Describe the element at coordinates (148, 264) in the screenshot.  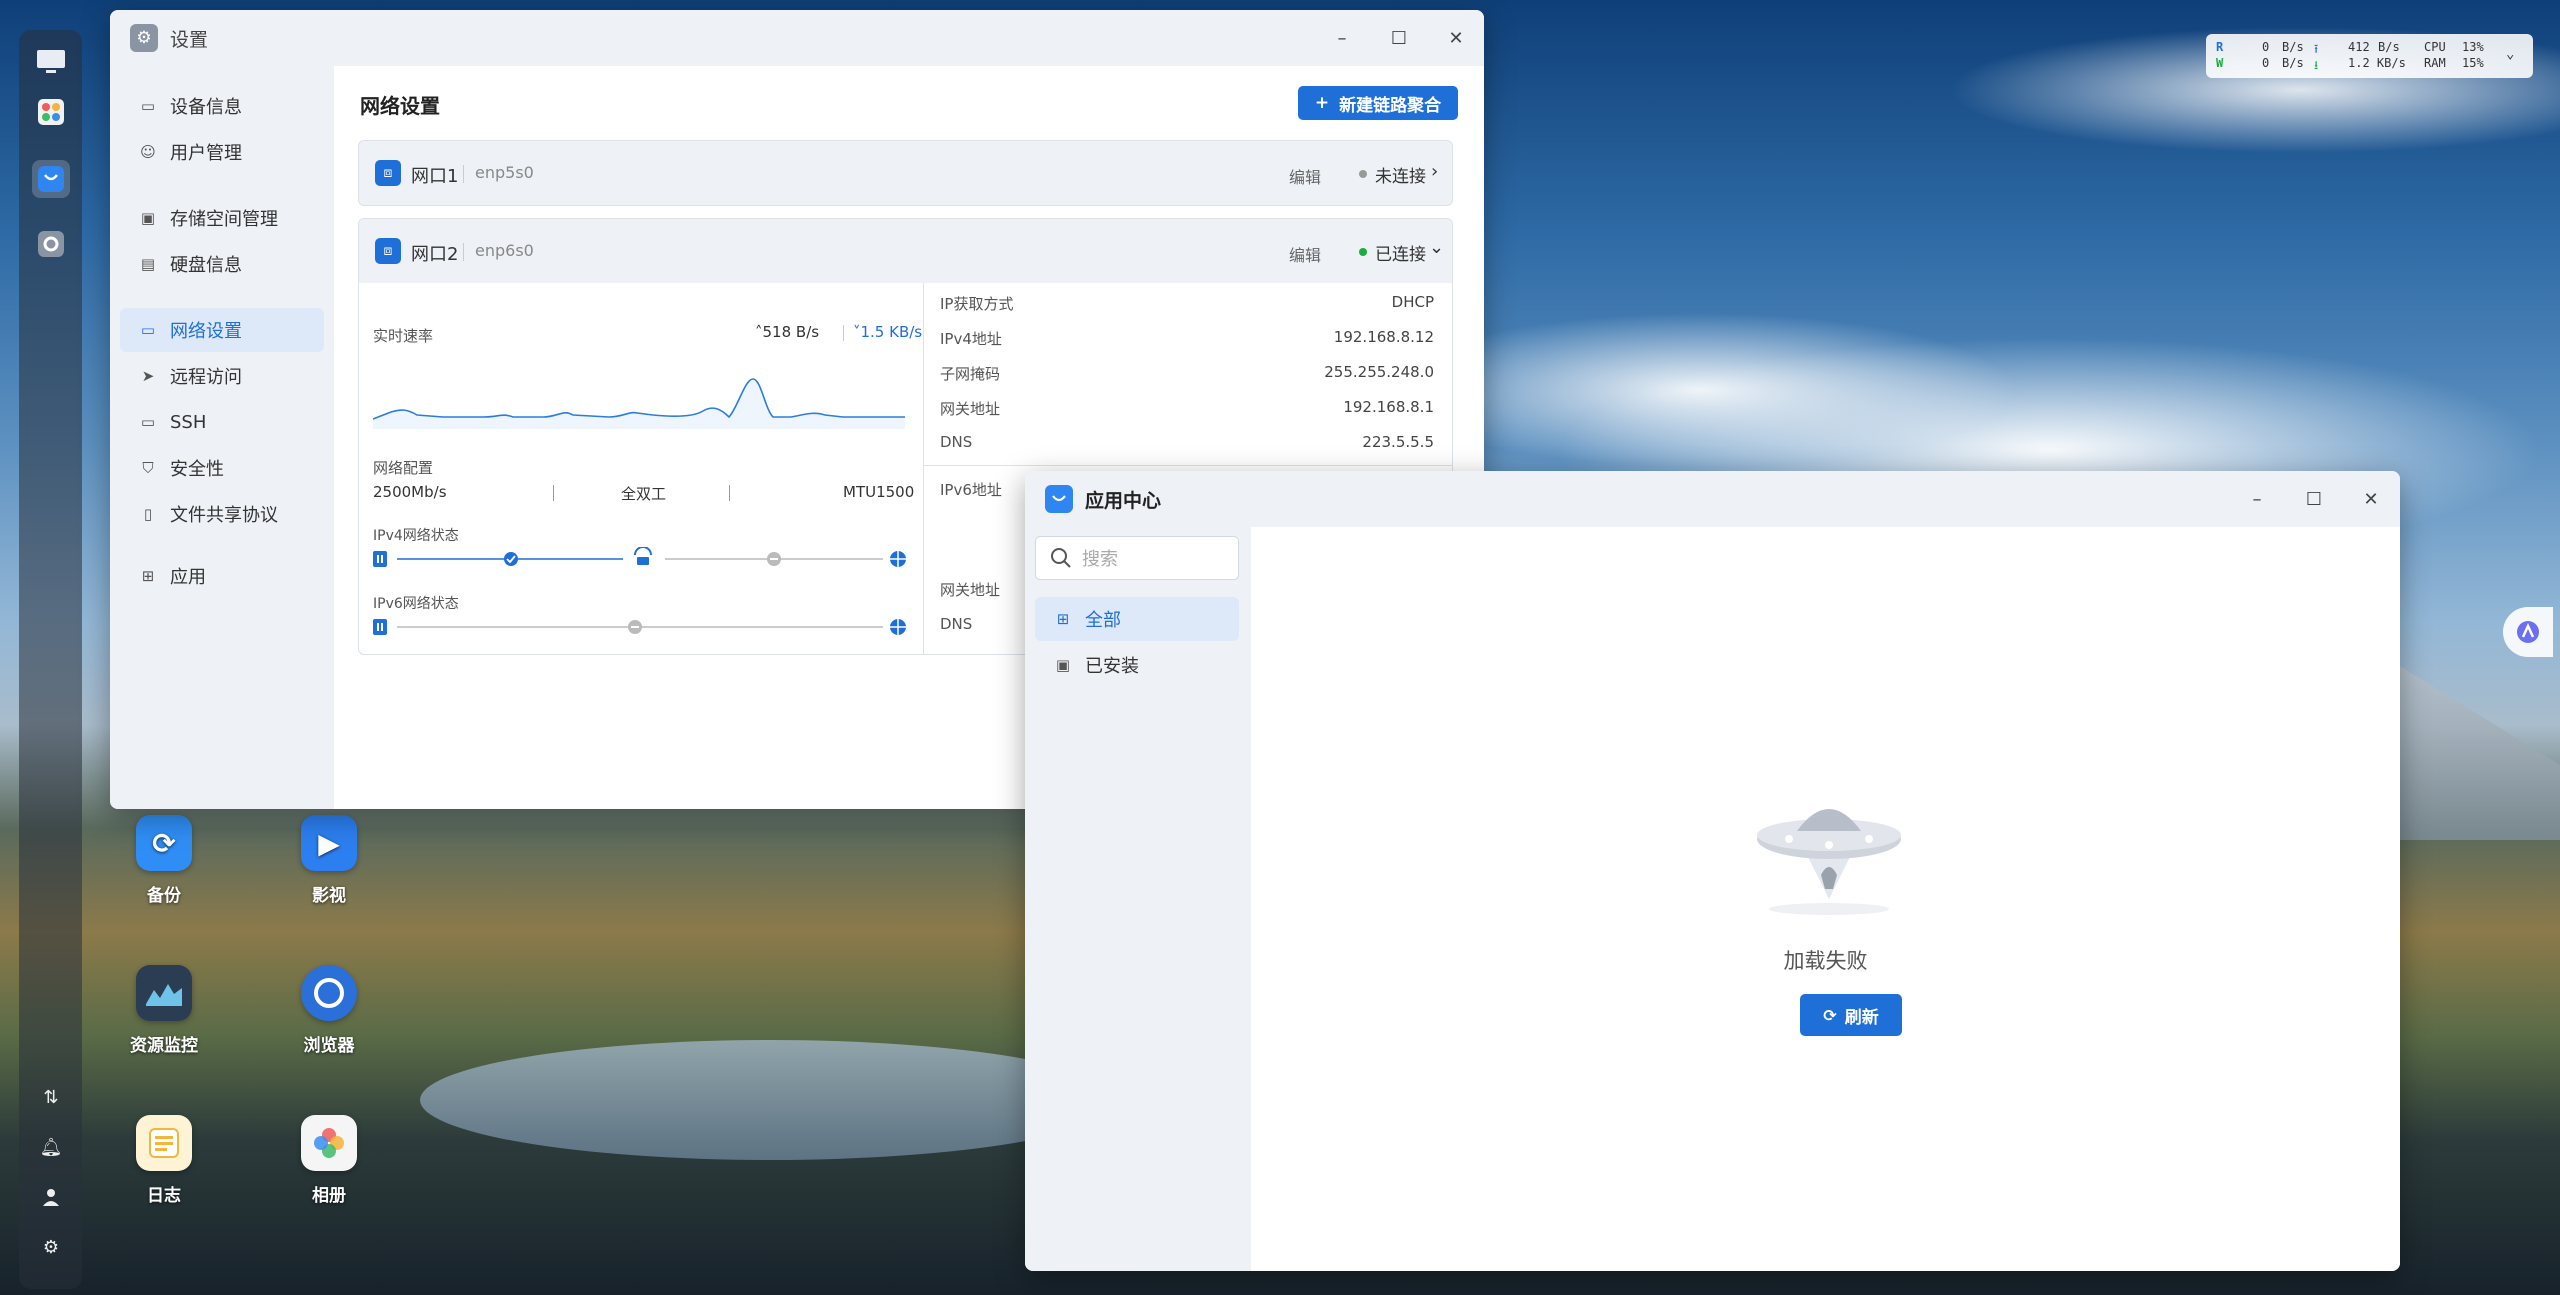
I see `disk-icon: ▤` at that location.